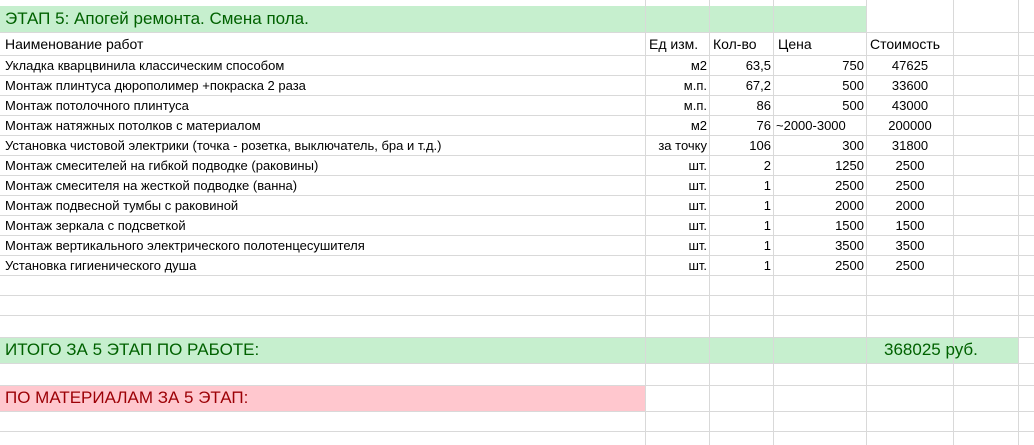  What do you see at coordinates (819, 246) in the screenshot?
I see `cell-price: 3500` at bounding box center [819, 246].